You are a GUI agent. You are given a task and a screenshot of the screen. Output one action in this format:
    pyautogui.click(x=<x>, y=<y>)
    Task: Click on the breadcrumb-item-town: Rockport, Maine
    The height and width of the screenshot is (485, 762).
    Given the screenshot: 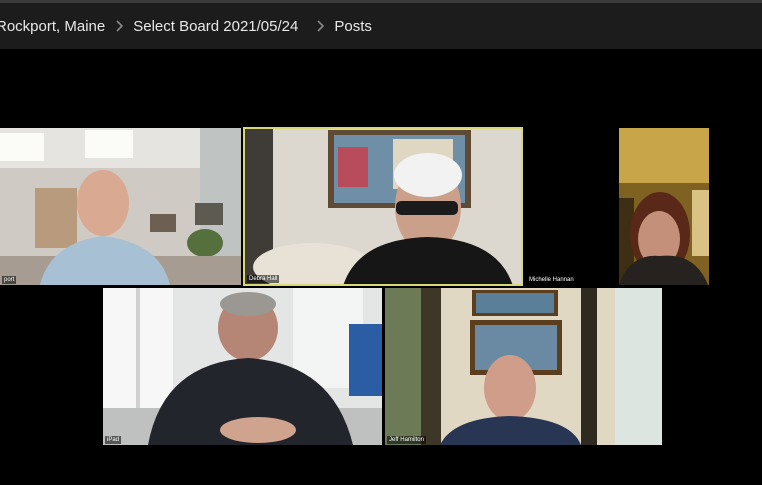 What is the action you would take?
    pyautogui.click(x=52, y=26)
    